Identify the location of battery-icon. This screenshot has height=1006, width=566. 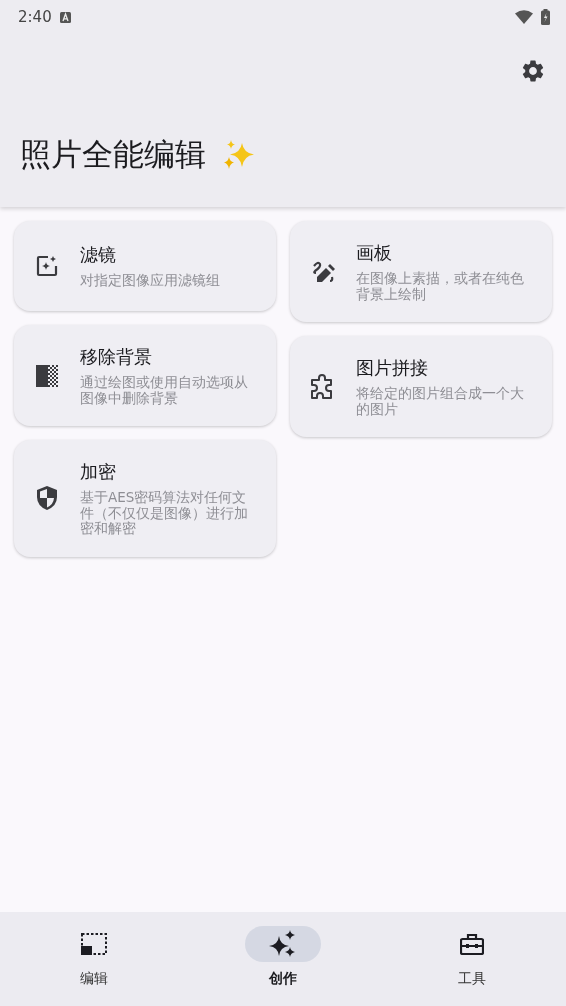
(545, 17).